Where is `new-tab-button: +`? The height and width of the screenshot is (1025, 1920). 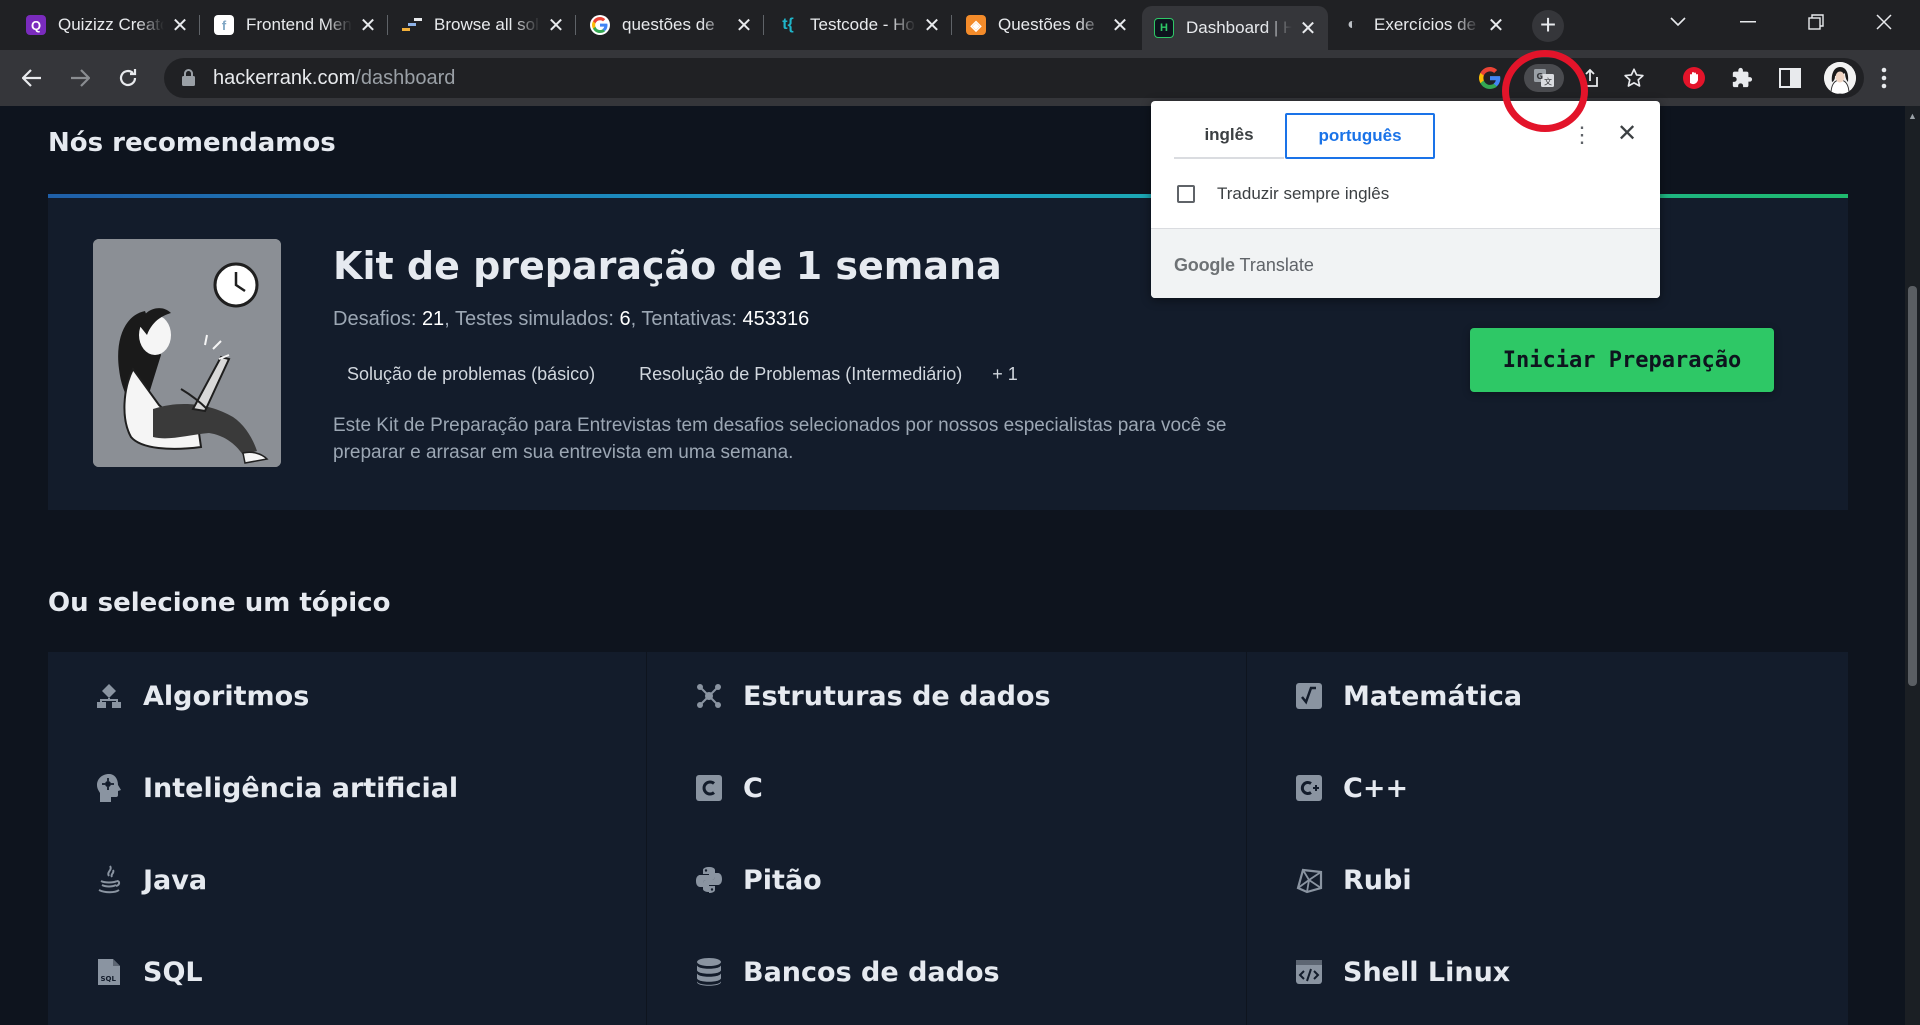
new-tab-button: + is located at coordinates (1548, 26).